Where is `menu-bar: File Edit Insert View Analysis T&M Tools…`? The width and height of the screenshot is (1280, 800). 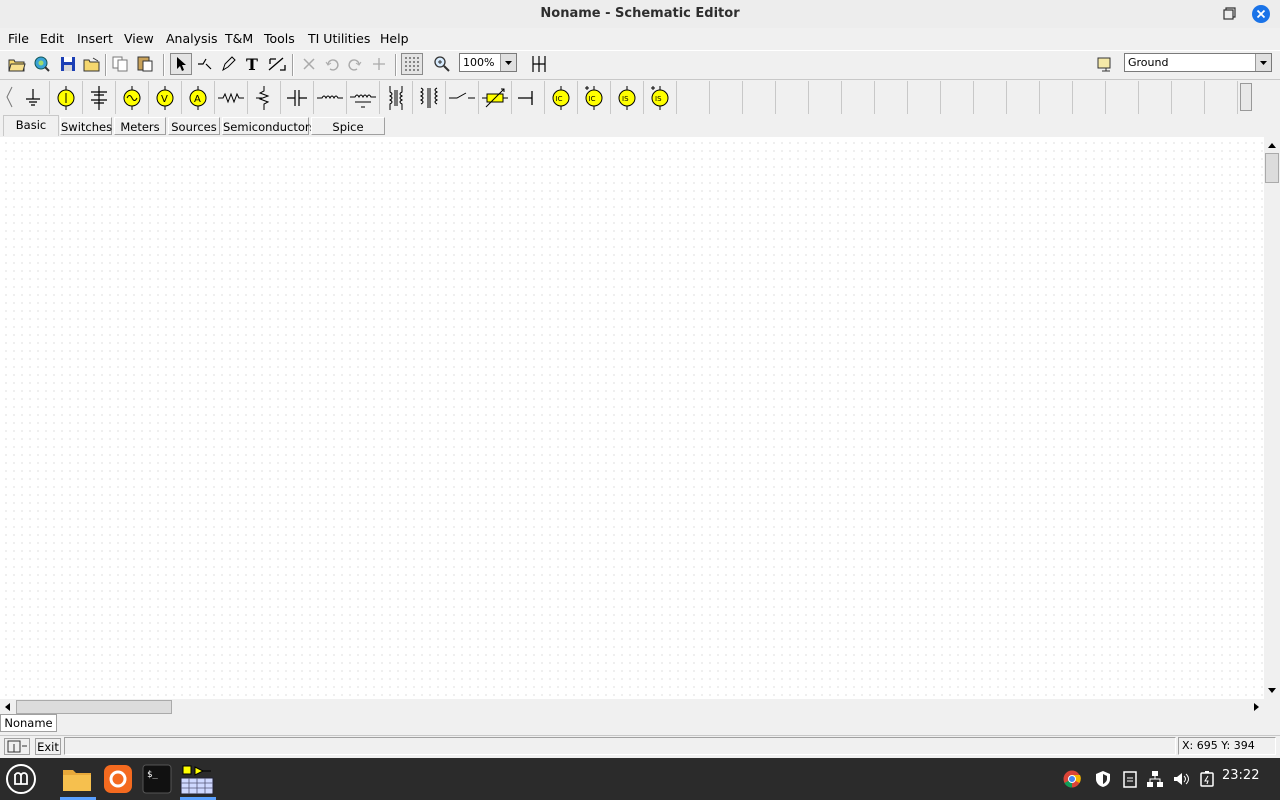 menu-bar: File Edit Insert View Analysis T&M Tools… is located at coordinates (640, 39).